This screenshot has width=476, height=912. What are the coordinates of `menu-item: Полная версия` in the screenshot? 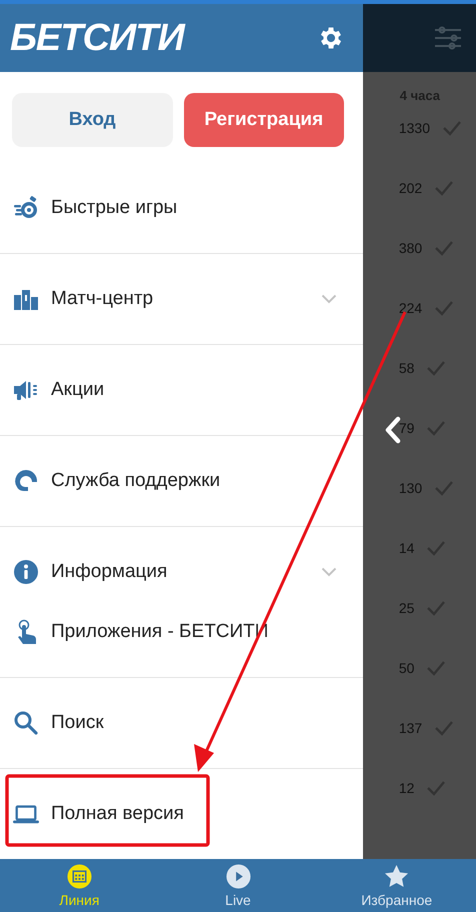 It's located at (181, 814).